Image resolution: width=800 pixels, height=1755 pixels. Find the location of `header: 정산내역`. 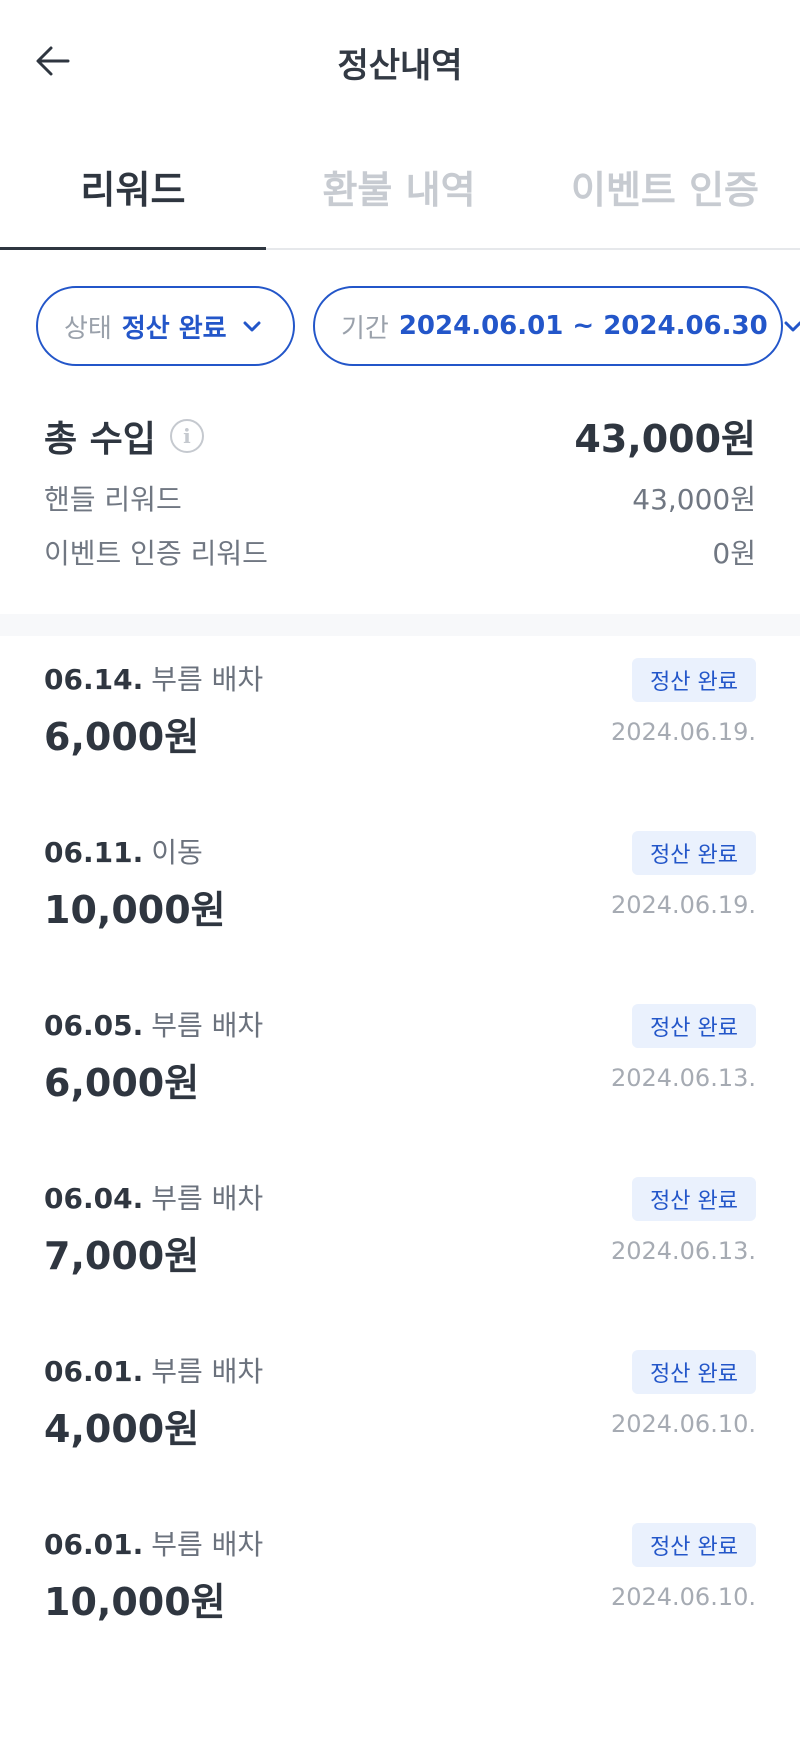

header: 정산내역 is located at coordinates (400, 61).